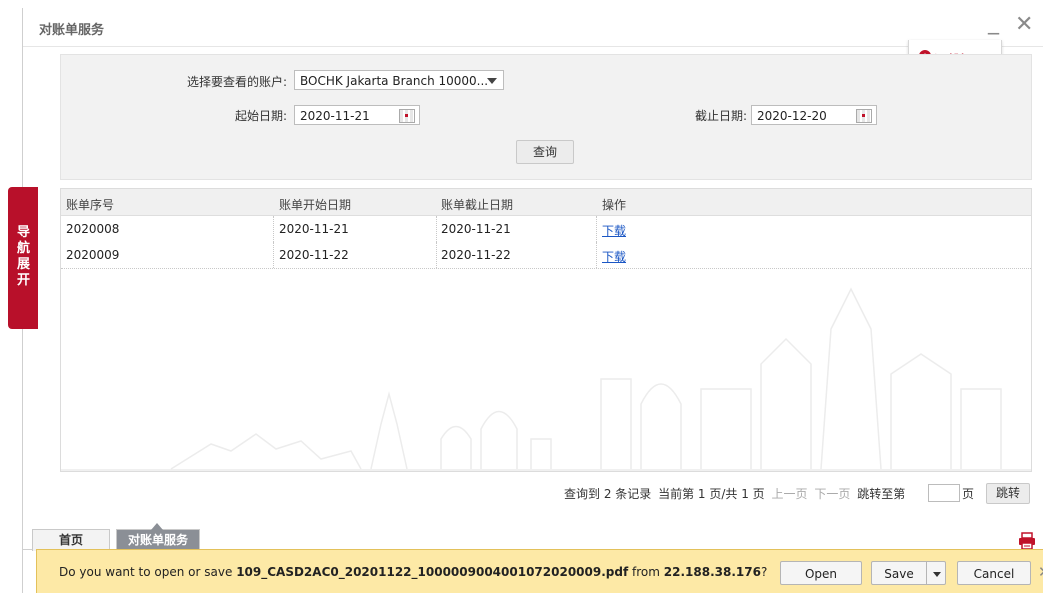 The image size is (1043, 593). Describe the element at coordinates (315, 205) in the screenshot. I see `column-header-start-date: 账单开始日期` at that location.